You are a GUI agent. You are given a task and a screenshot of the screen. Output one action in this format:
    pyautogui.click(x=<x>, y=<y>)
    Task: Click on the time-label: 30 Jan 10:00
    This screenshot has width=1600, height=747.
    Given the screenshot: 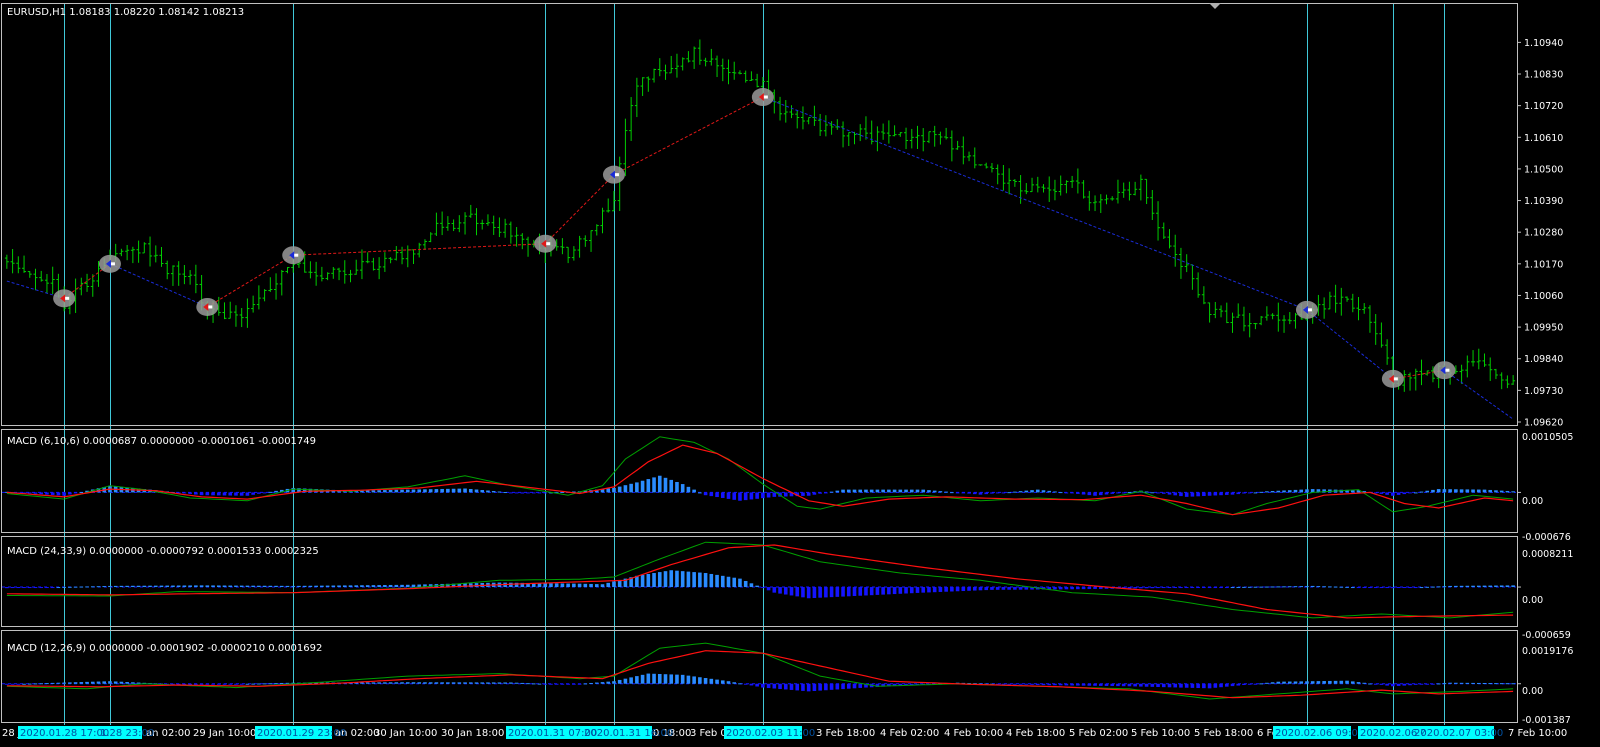 What is the action you would take?
    pyautogui.click(x=405, y=733)
    